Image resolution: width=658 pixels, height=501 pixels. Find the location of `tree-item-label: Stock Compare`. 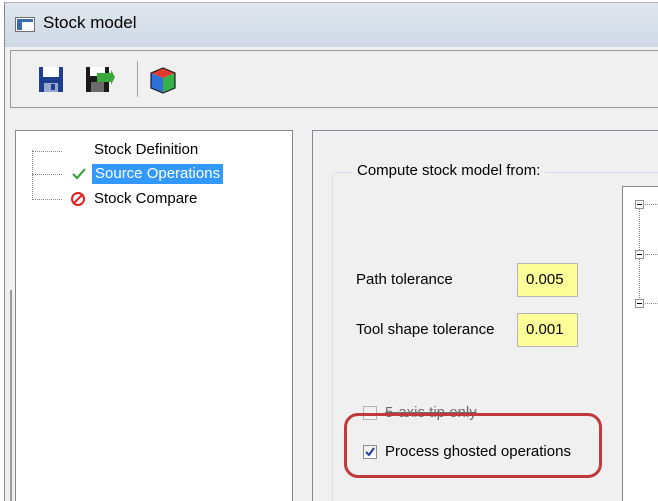

tree-item-label: Stock Compare is located at coordinates (146, 198).